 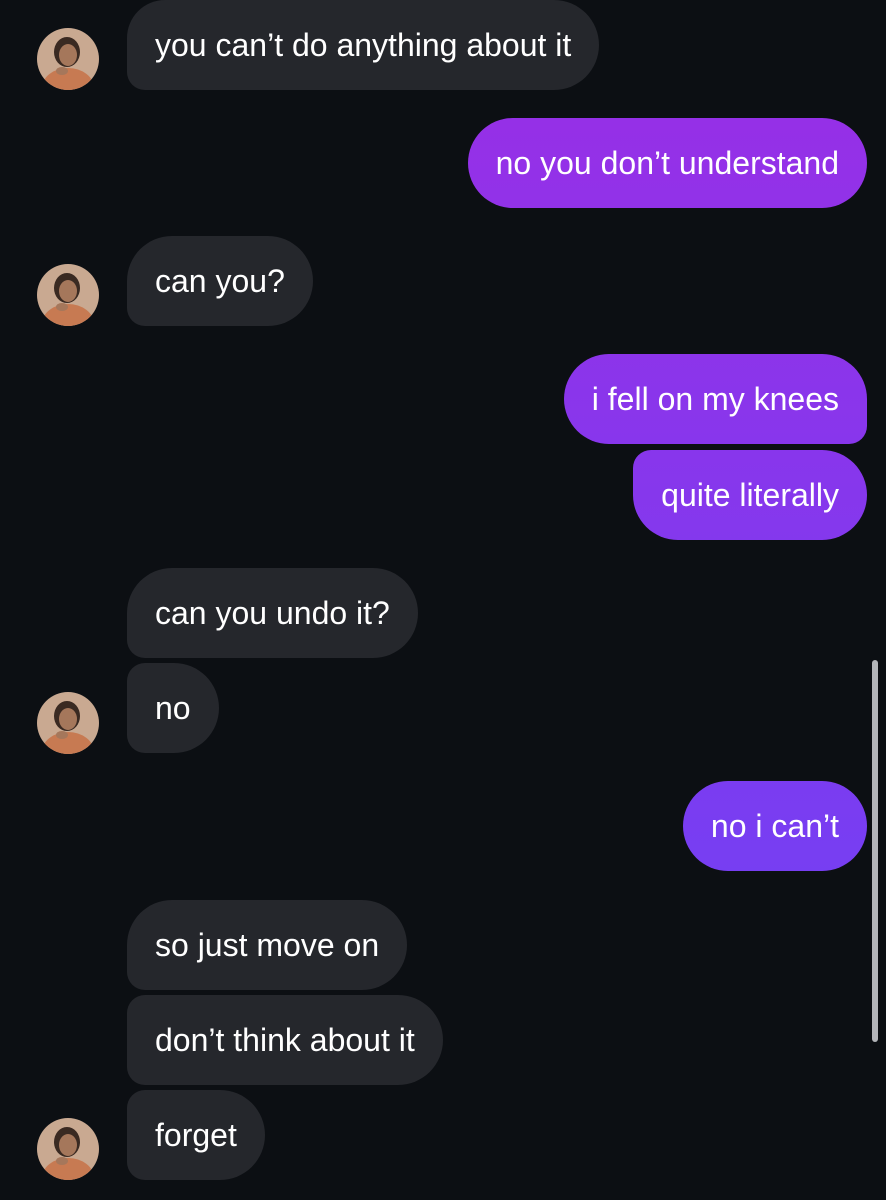 I want to click on outgoing-message: quite literally, so click(x=750, y=495).